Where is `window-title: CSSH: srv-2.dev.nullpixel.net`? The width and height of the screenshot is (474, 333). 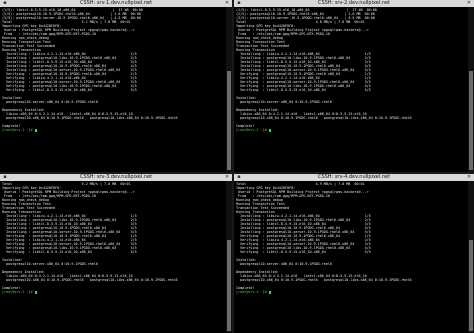
window-title: CSSH: srv-2.dev.nullpixel.net is located at coordinates (354, 3).